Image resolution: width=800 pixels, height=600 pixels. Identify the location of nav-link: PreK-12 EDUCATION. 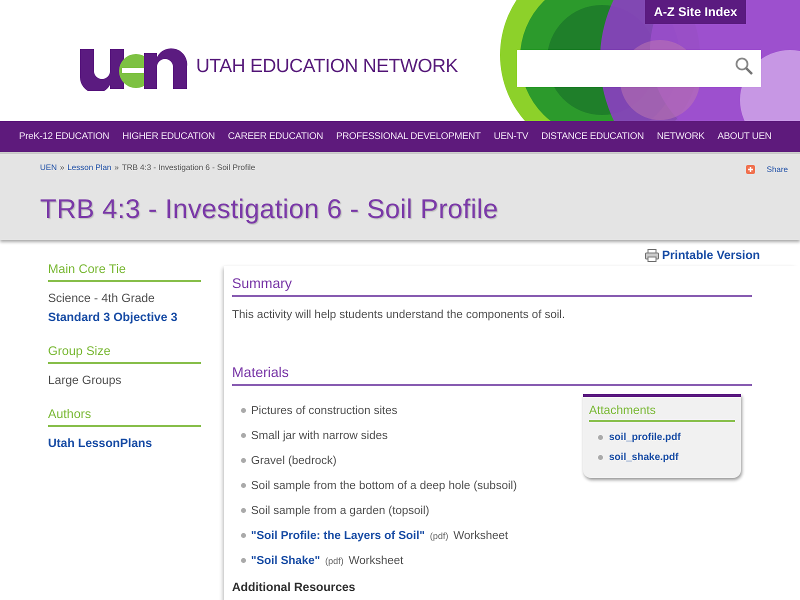
(64, 136).